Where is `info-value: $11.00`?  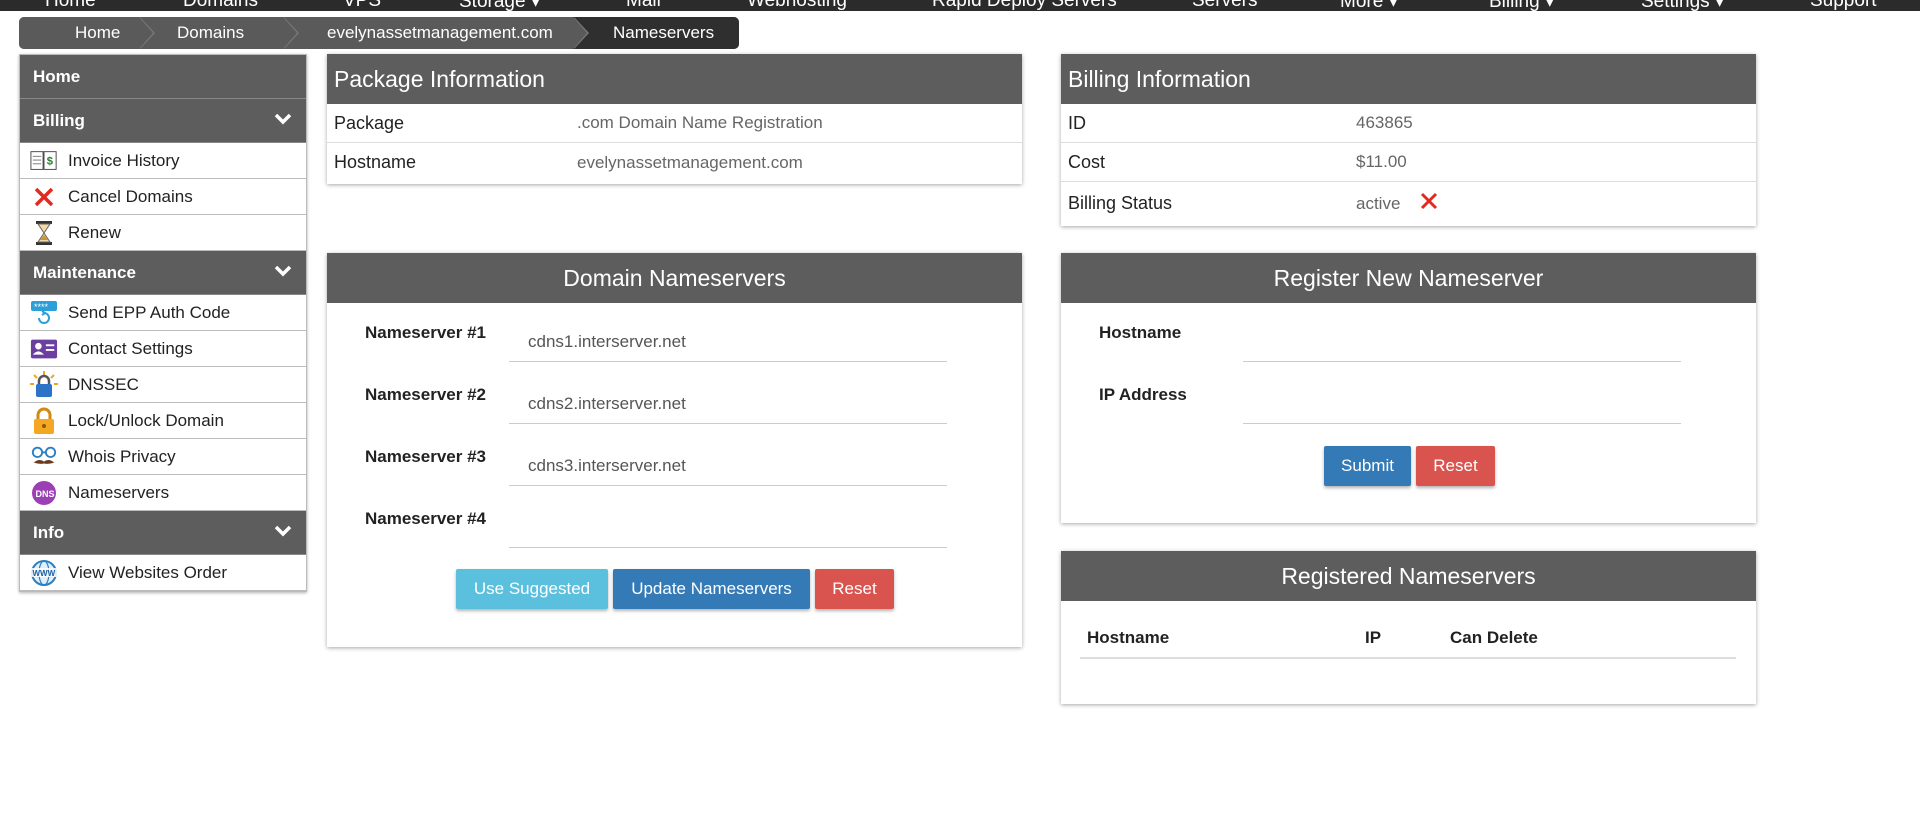
info-value: $11.00 is located at coordinates (1381, 161).